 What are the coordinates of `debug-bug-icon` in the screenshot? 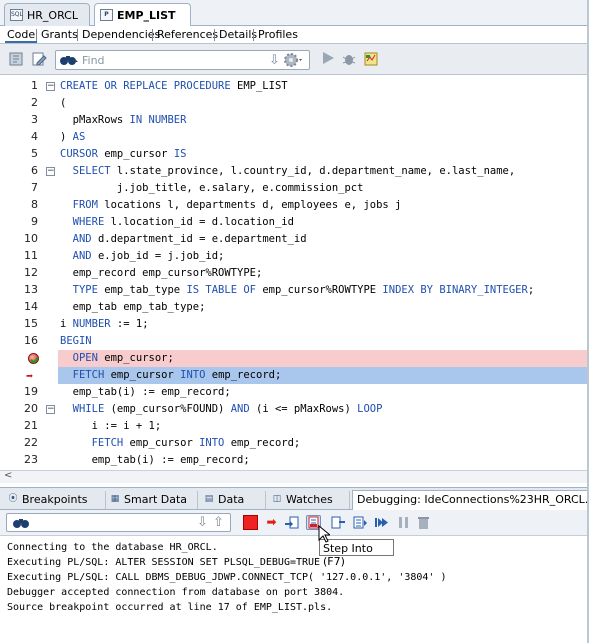 It's located at (348, 59).